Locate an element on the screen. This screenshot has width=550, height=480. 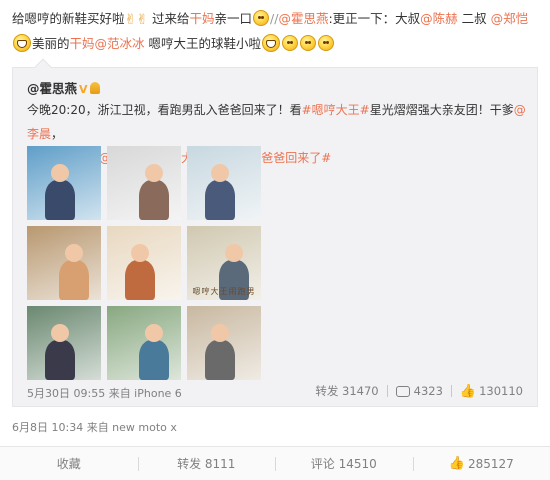
original-comment: 4323 is located at coordinates (419, 391).